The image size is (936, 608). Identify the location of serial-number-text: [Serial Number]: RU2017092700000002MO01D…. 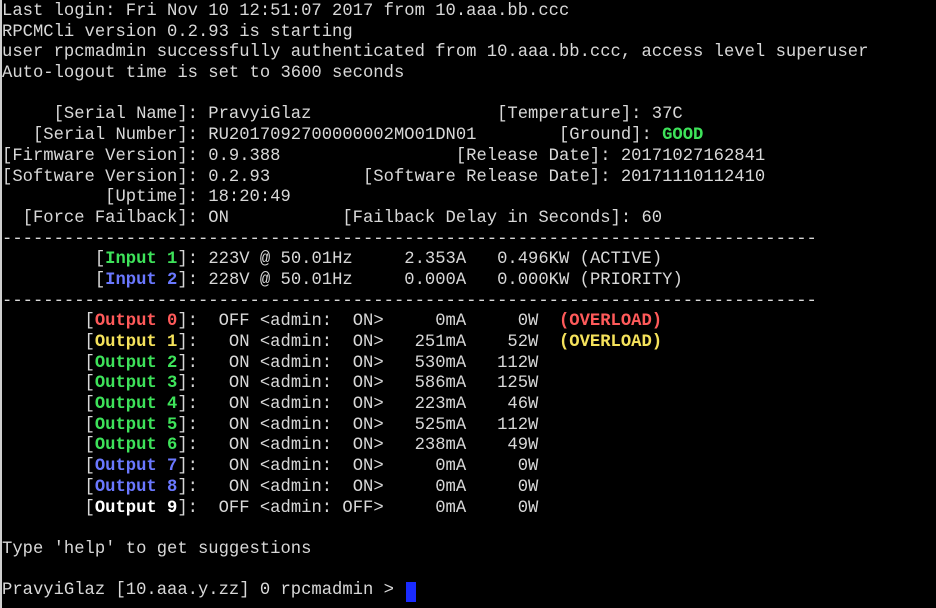
(332, 136).